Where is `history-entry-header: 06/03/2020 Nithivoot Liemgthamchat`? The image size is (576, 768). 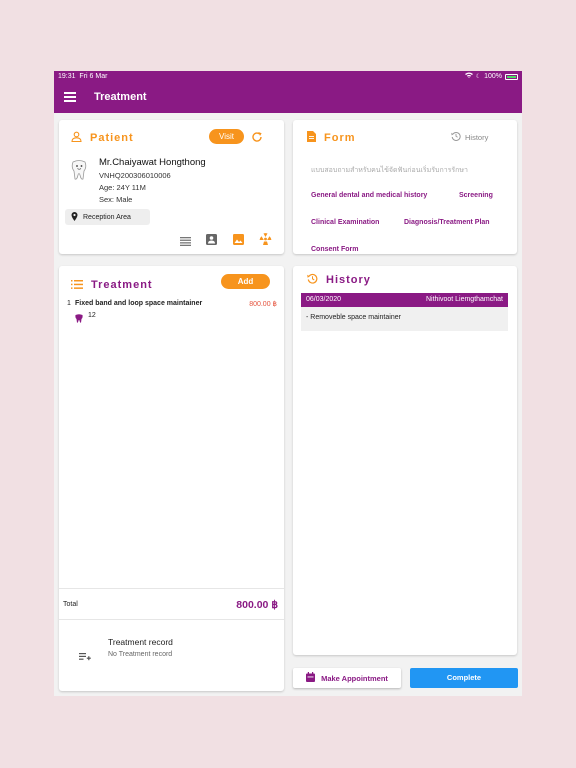
history-entry-header: 06/03/2020 Nithivoot Liemgthamchat is located at coordinates (404, 300).